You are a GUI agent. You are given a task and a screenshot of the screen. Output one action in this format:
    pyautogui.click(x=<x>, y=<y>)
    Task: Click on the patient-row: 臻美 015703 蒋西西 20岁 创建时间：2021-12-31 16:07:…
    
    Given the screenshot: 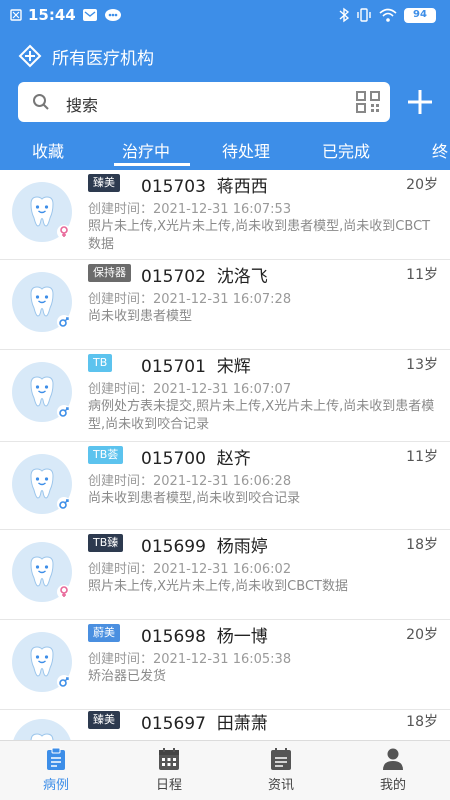 What is the action you would take?
    pyautogui.click(x=225, y=215)
    